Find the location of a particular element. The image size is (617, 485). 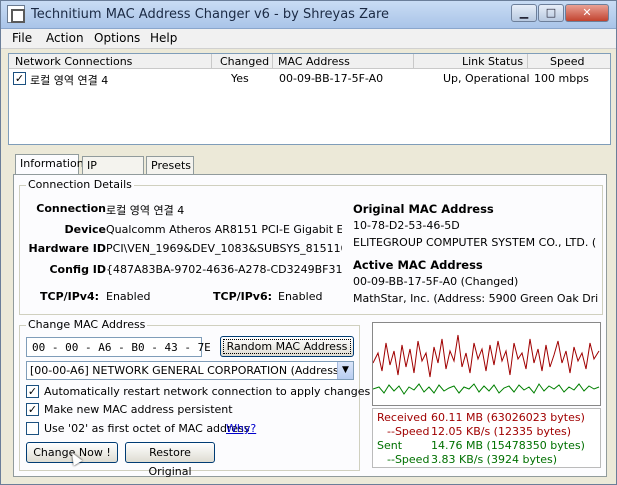

traffic-graph is located at coordinates (486, 364).